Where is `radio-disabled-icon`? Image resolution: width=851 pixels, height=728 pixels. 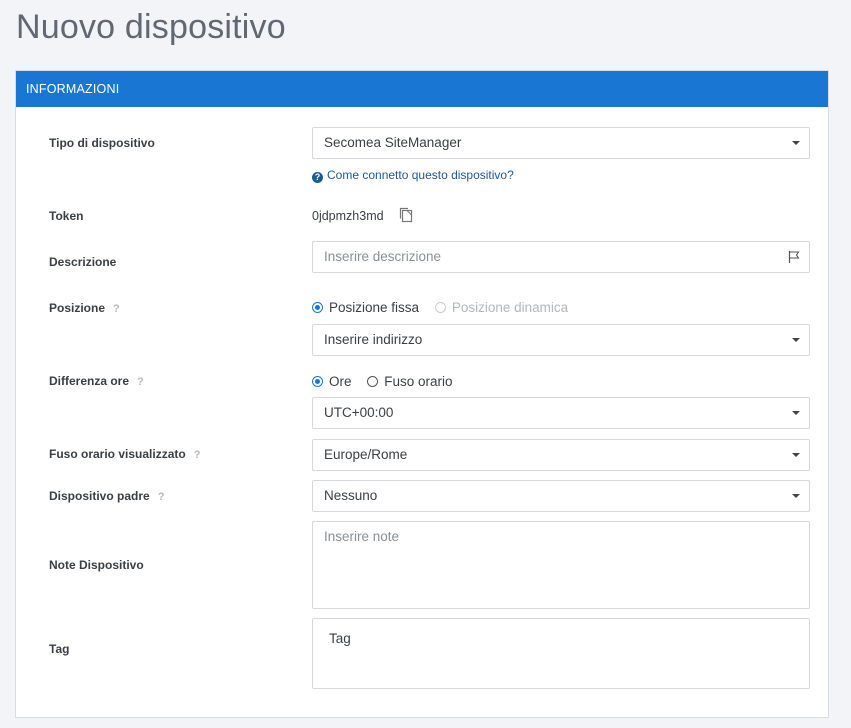 radio-disabled-icon is located at coordinates (440, 307).